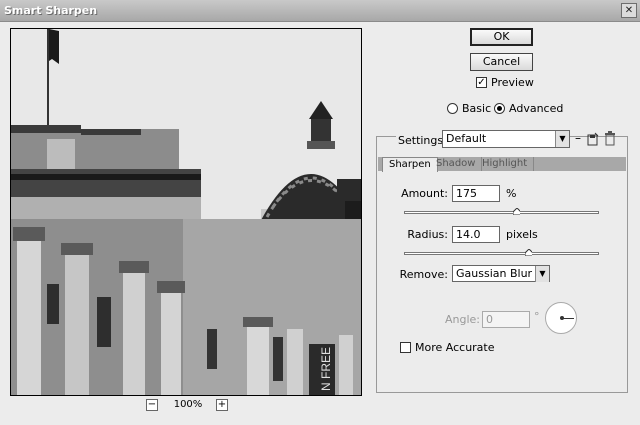 The width and height of the screenshot is (640, 425). Describe the element at coordinates (501, 37) in the screenshot. I see `ok-button: OK` at that location.